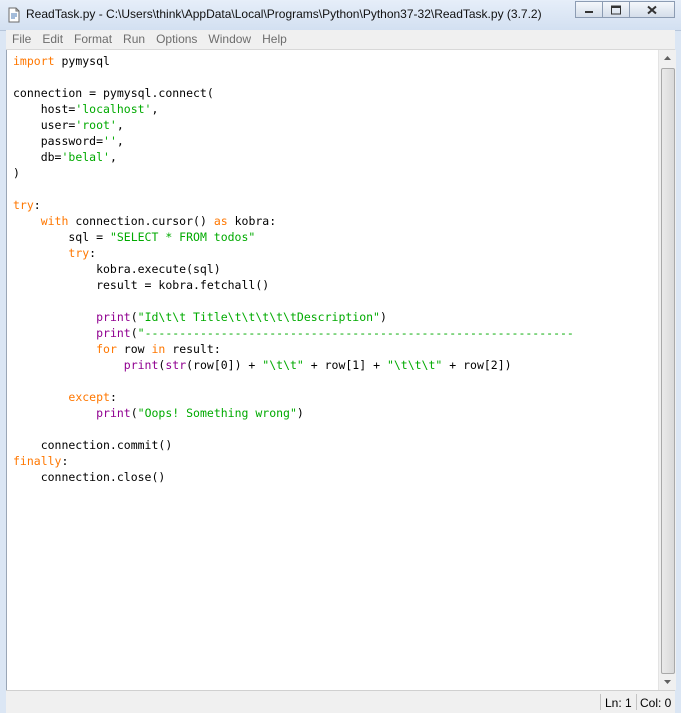 Image resolution: width=681 pixels, height=713 pixels. Describe the element at coordinates (89, 397) in the screenshot. I see `keyword-token: except` at that location.